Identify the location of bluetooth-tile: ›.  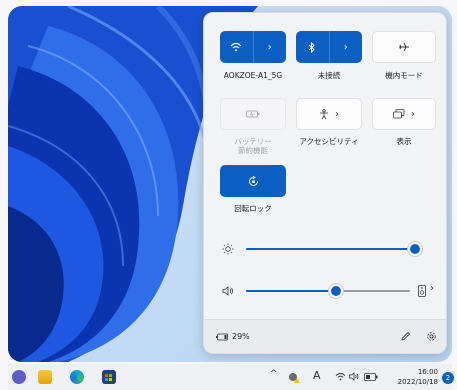
(329, 47).